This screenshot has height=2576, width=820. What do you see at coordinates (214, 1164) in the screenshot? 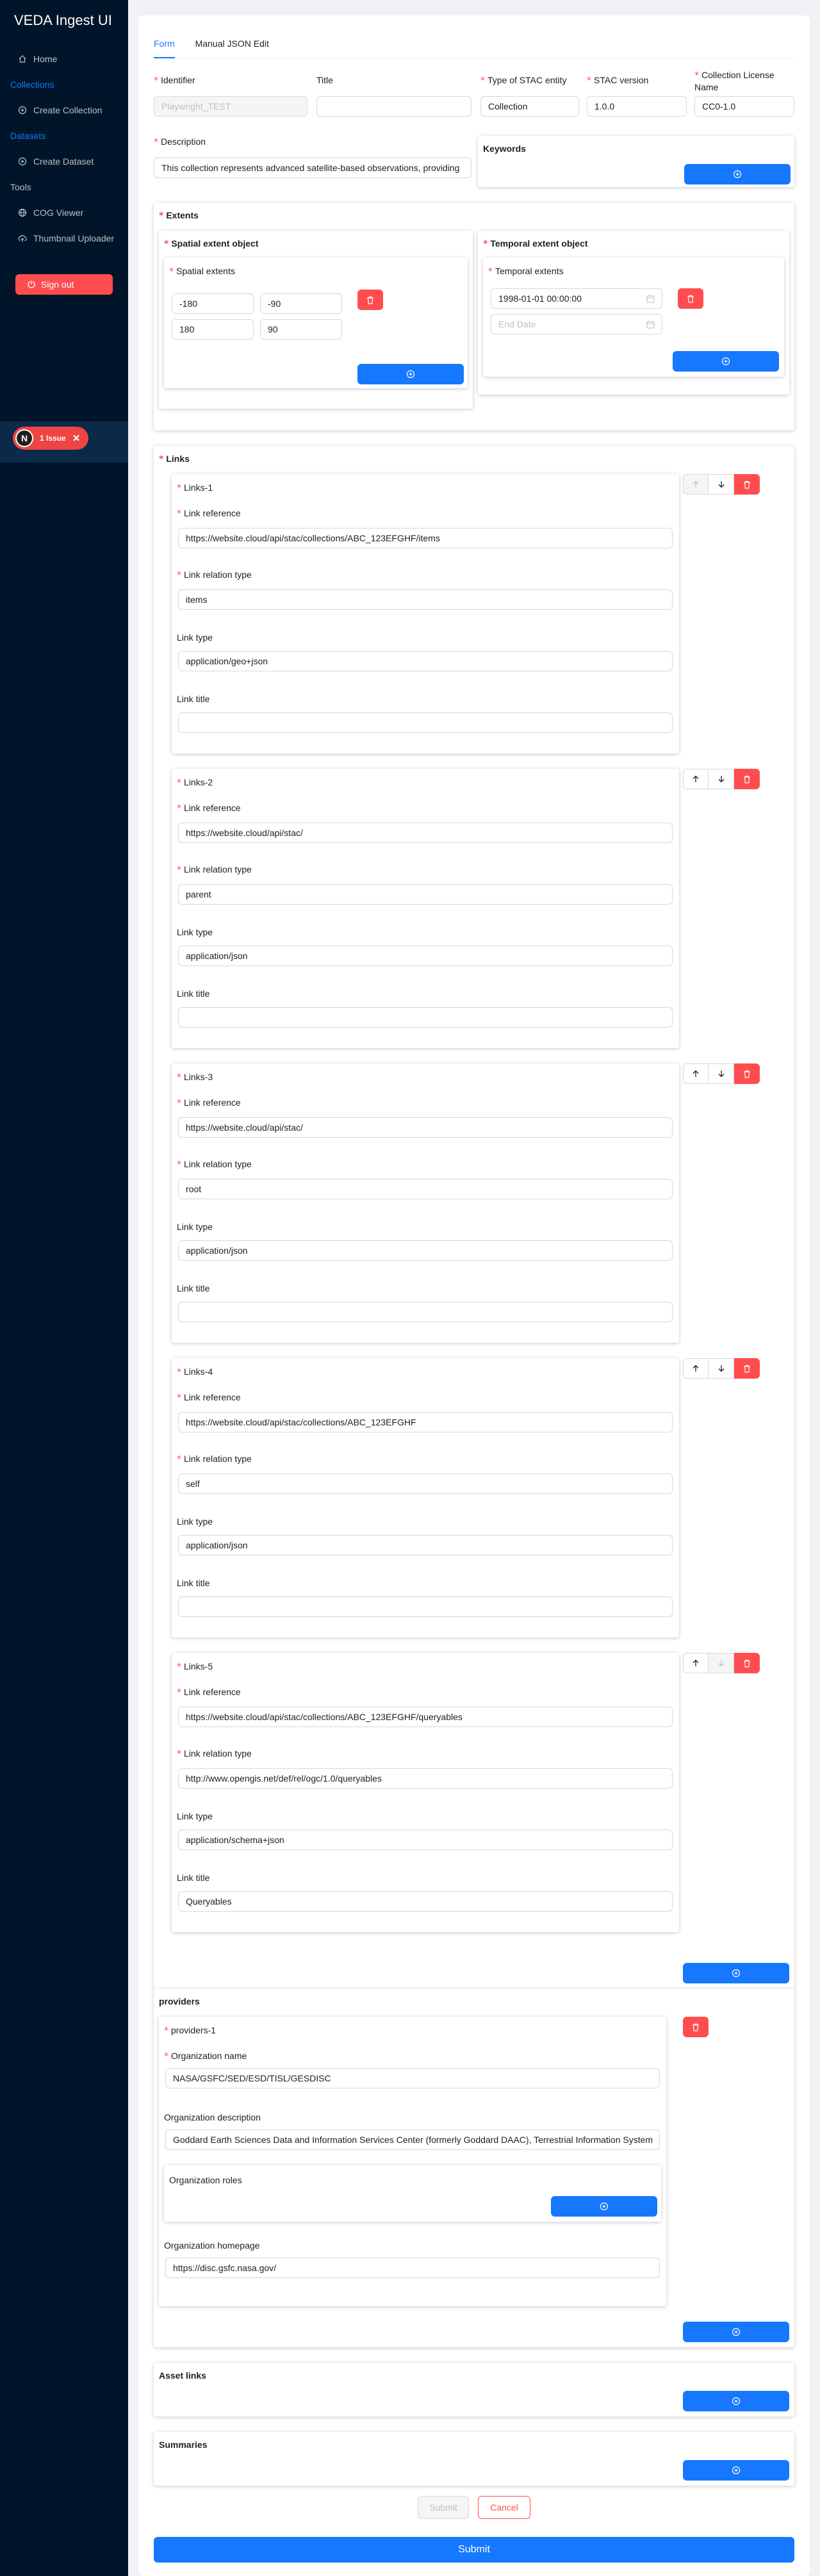
I see `link-relation-label: * Link relation type` at bounding box center [214, 1164].